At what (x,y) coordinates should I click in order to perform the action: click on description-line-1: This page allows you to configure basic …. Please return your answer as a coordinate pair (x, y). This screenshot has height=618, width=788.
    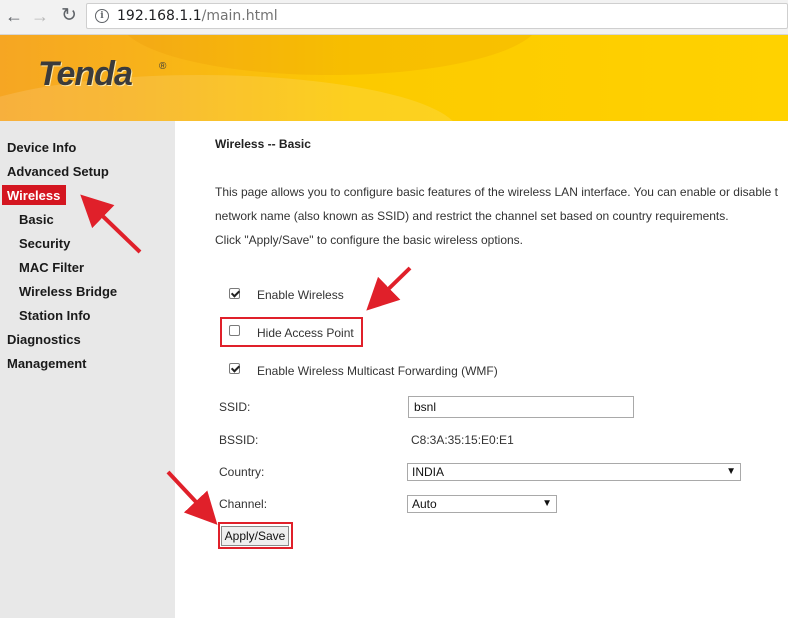
    Looking at the image, I should click on (496, 192).